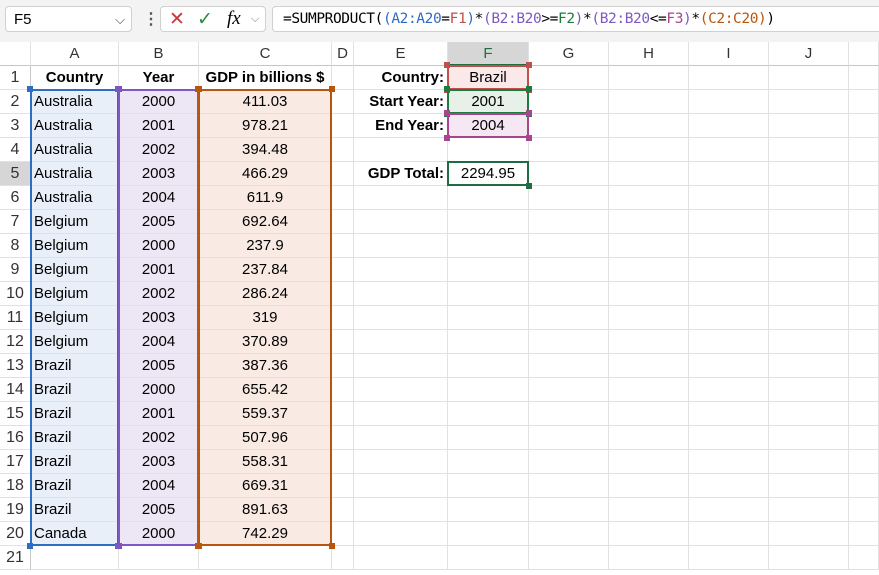  What do you see at coordinates (15, 558) in the screenshot?
I see `row-header-21: 21` at bounding box center [15, 558].